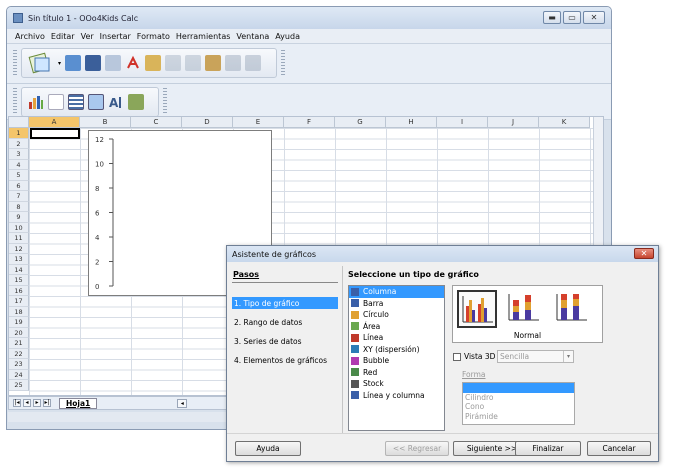 This screenshot has height=472, width=680. Describe the element at coordinates (258, 122) in the screenshot. I see `column-header: E` at that location.